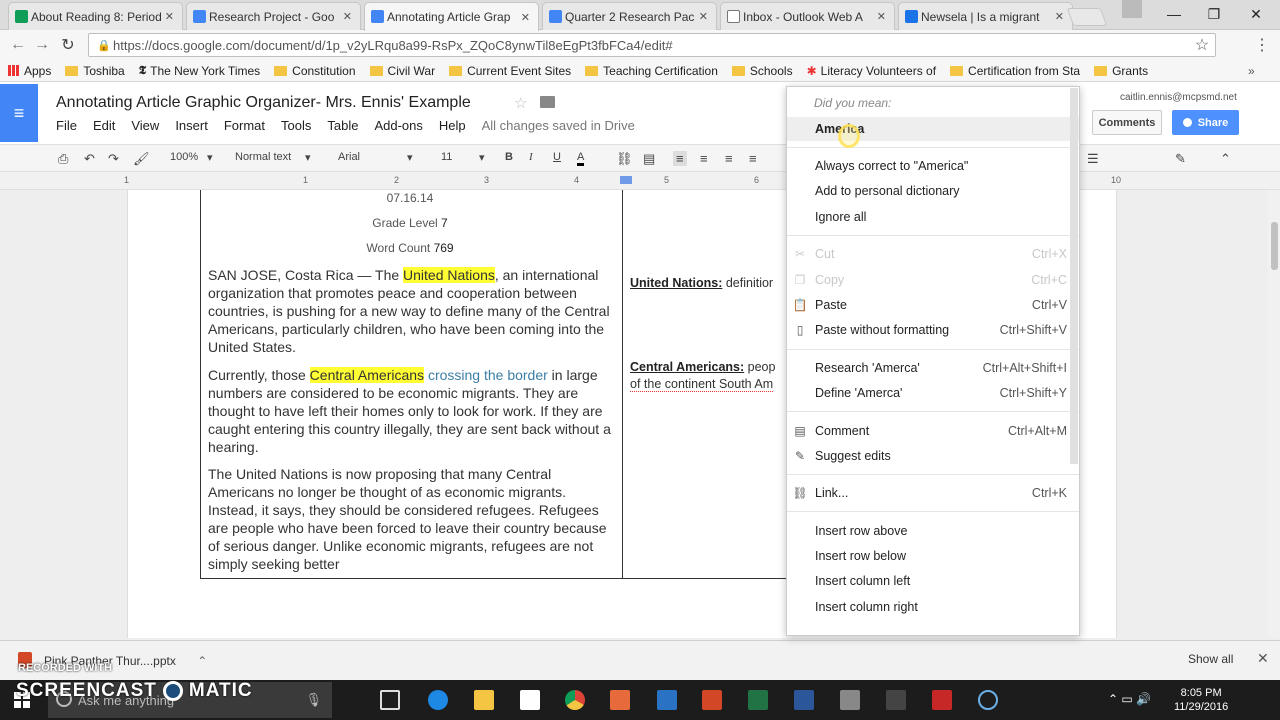  I want to click on menu-paste: 📋 Paste Ctrl+V, so click(933, 305).